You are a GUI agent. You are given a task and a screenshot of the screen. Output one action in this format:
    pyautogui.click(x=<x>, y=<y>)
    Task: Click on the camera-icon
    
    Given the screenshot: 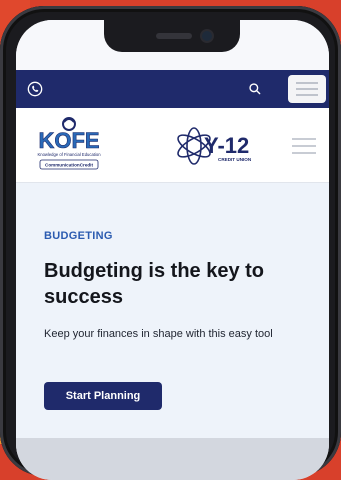 What is the action you would take?
    pyautogui.click(x=207, y=36)
    